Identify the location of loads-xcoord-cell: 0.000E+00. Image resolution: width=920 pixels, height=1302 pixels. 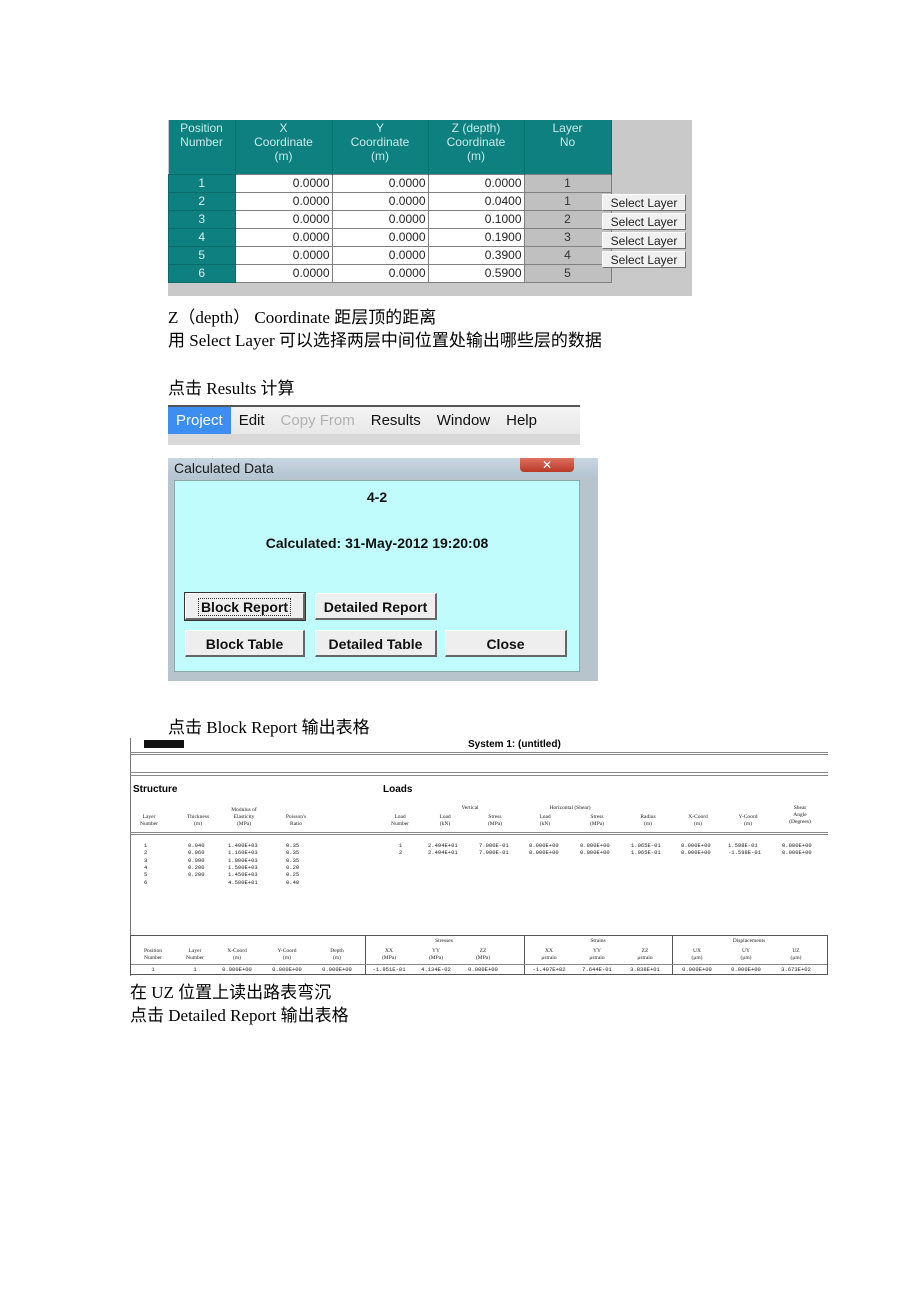
(696, 853).